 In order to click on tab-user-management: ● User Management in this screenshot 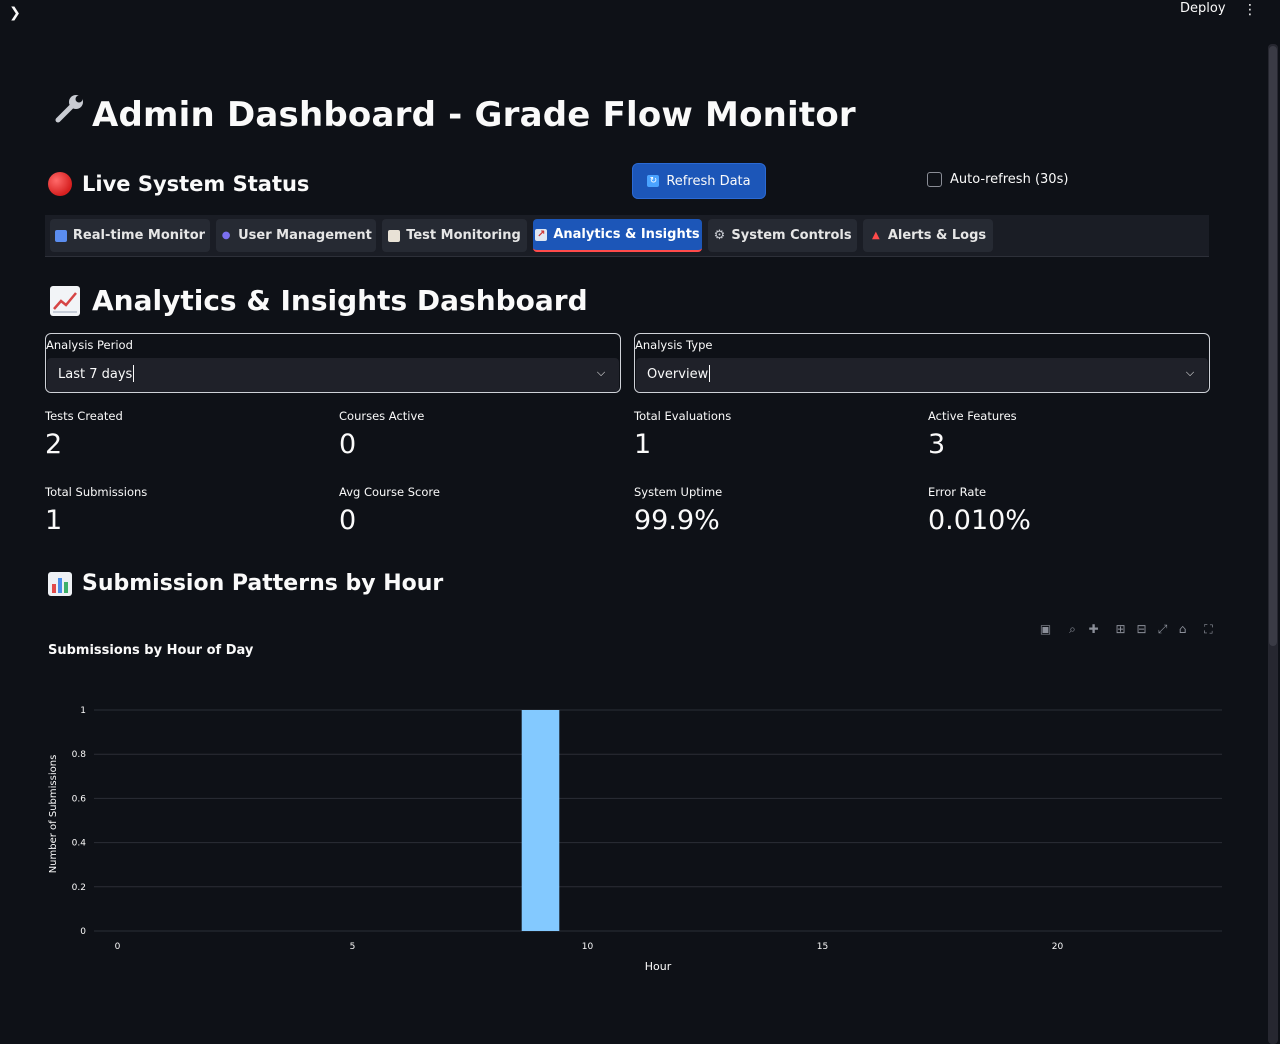, I will do `click(296, 235)`.